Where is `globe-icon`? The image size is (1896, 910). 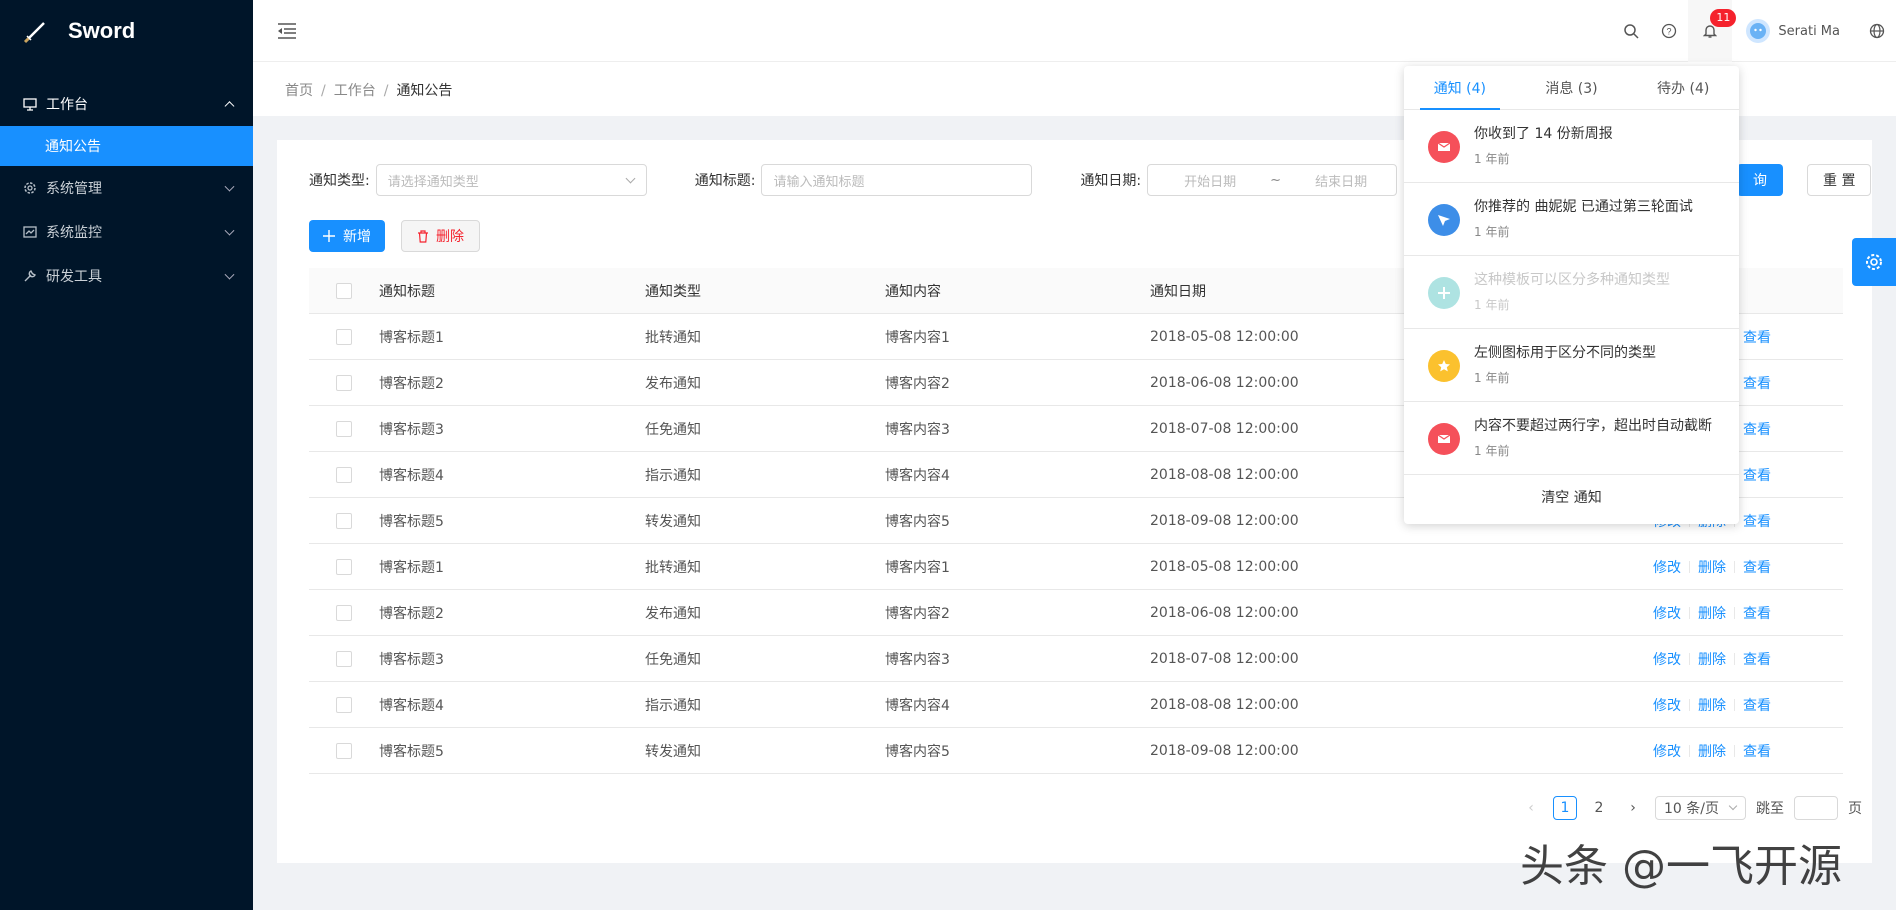 globe-icon is located at coordinates (1877, 31).